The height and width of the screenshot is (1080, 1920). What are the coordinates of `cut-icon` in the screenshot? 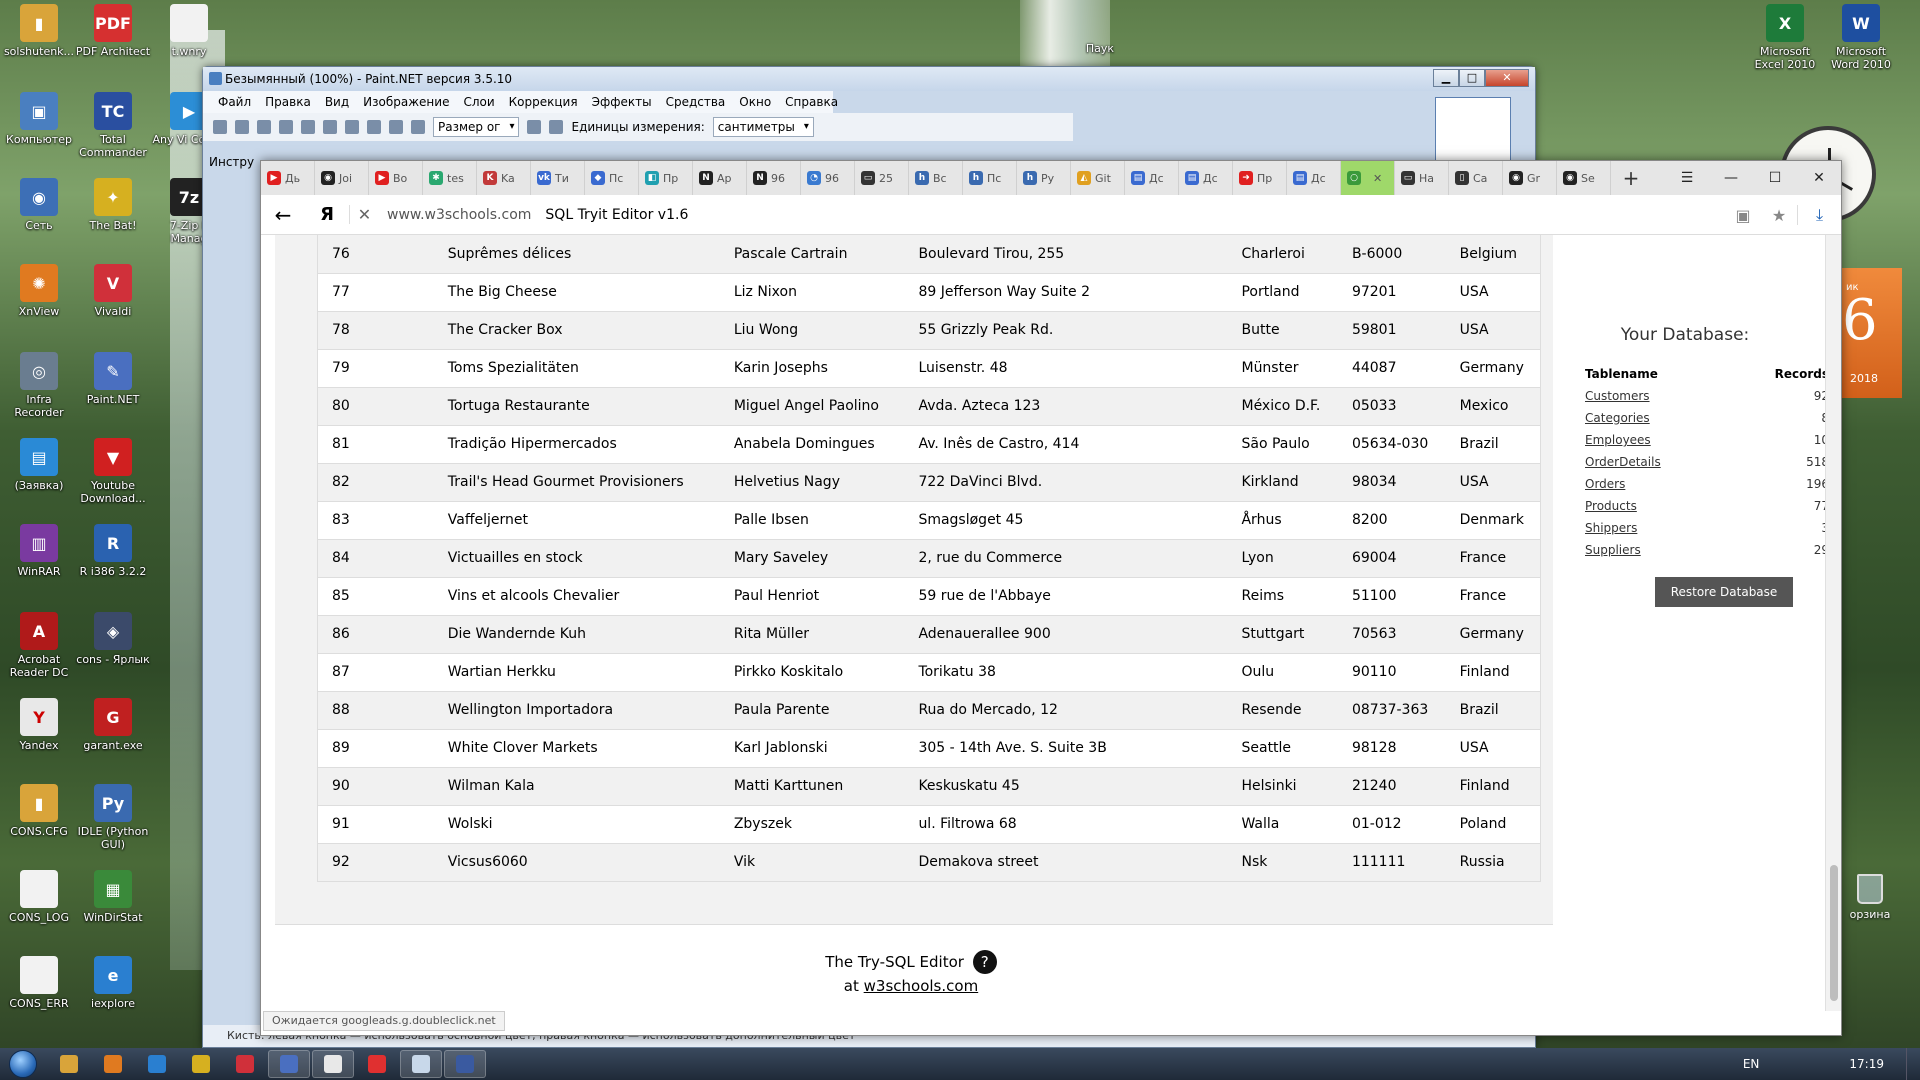 It's located at (308, 127).